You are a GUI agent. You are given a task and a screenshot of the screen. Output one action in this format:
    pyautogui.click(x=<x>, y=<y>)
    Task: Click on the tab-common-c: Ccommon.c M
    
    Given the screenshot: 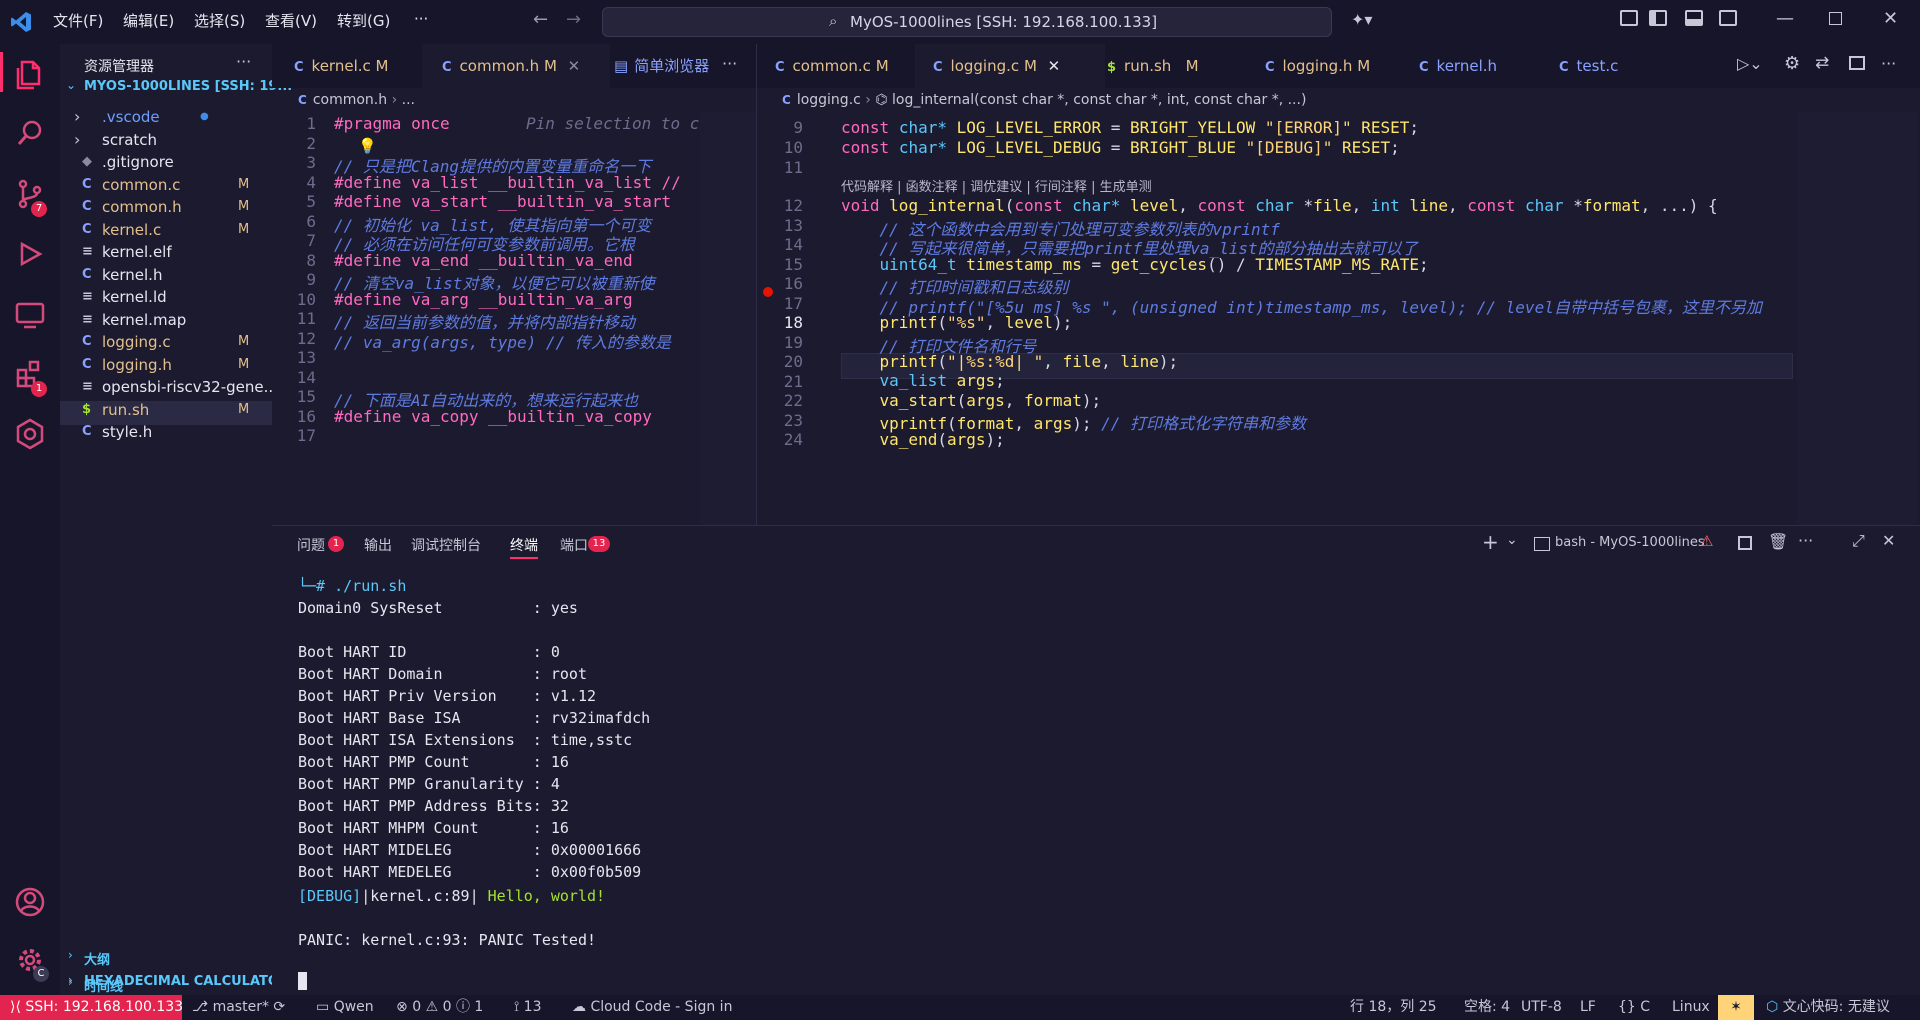 What is the action you would take?
    pyautogui.click(x=845, y=66)
    